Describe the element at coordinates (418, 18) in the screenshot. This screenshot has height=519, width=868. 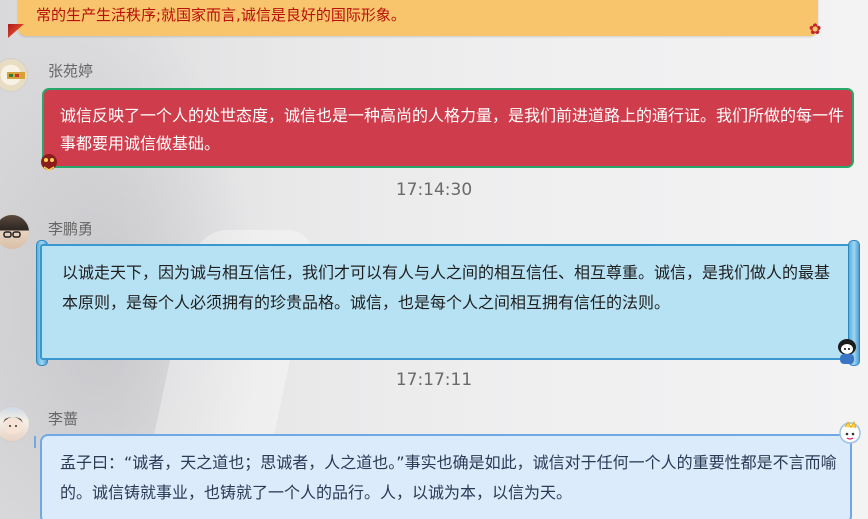
I see `message-bubble-partial: 常的生产生活秩序;就国家而言,诚信是良好的国际形象。` at that location.